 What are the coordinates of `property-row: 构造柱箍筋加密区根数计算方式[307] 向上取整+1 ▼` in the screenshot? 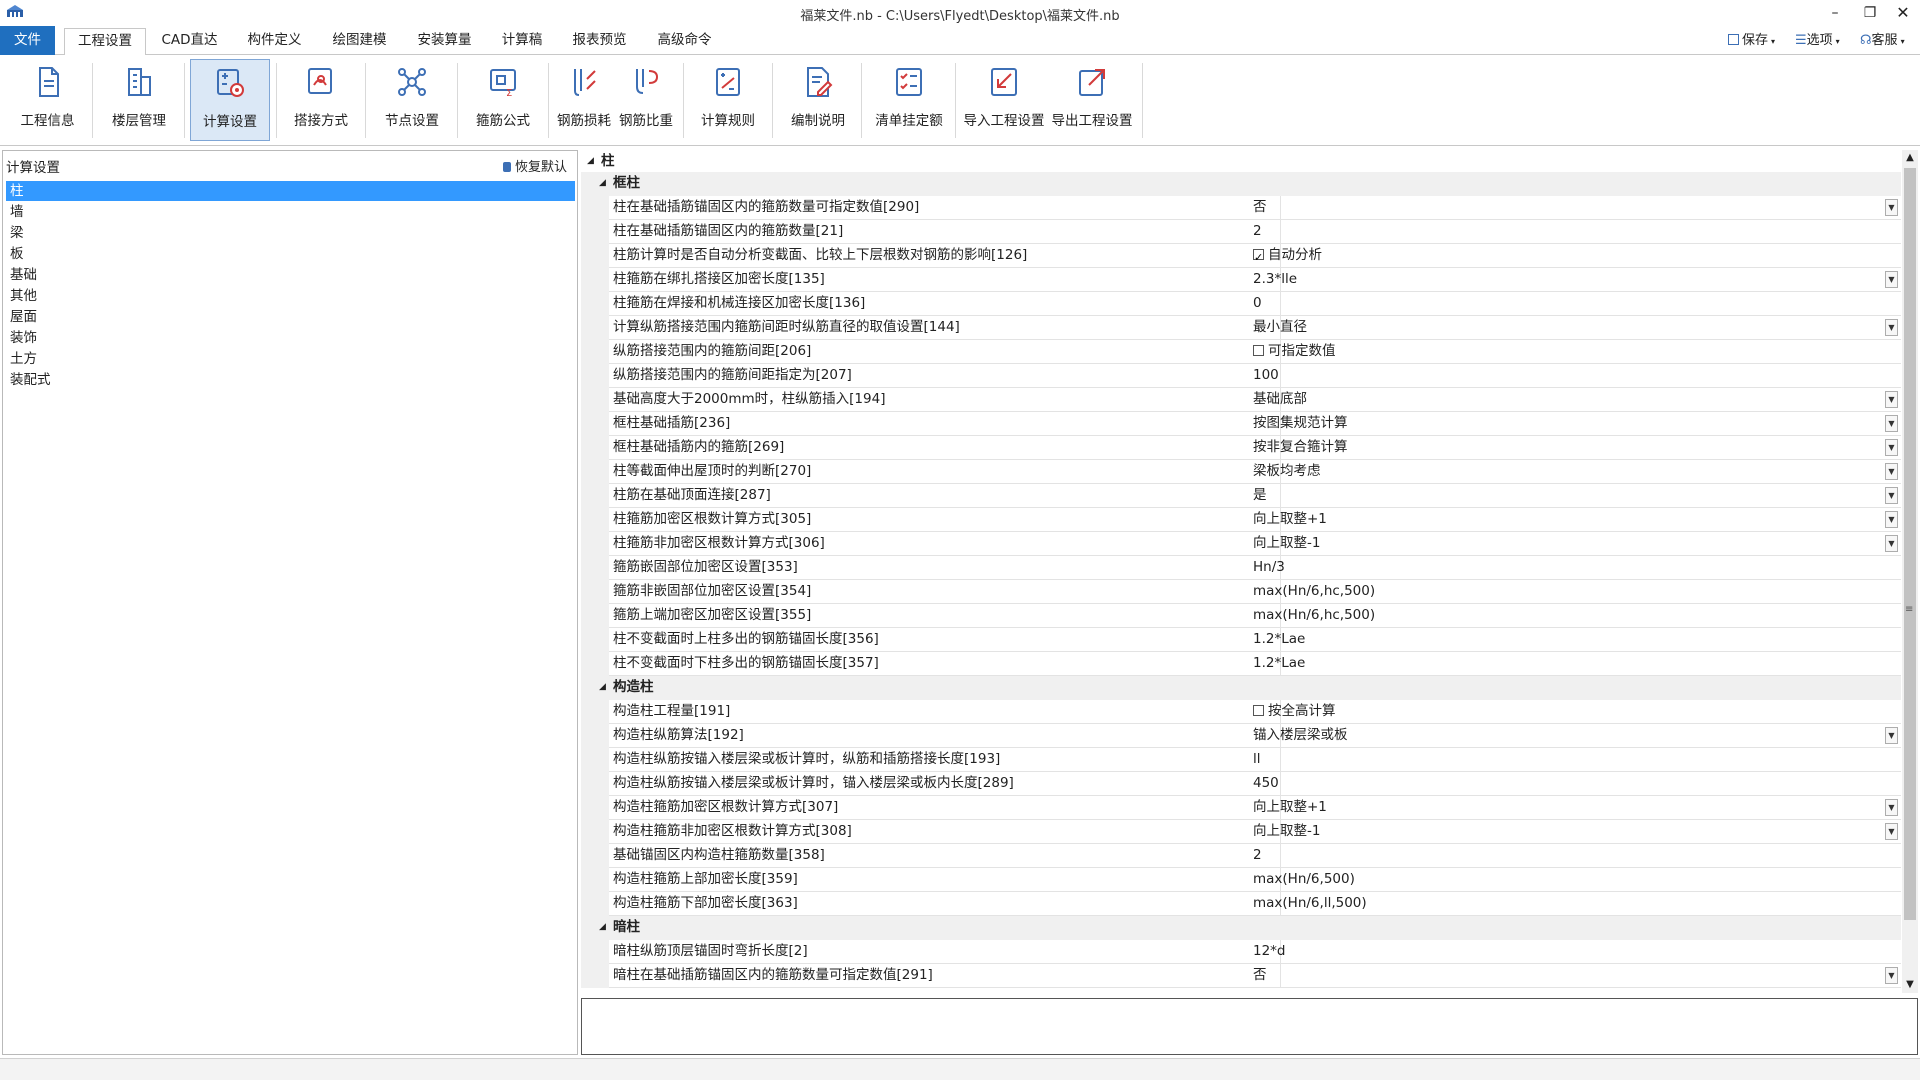 It's located at (1241, 808).